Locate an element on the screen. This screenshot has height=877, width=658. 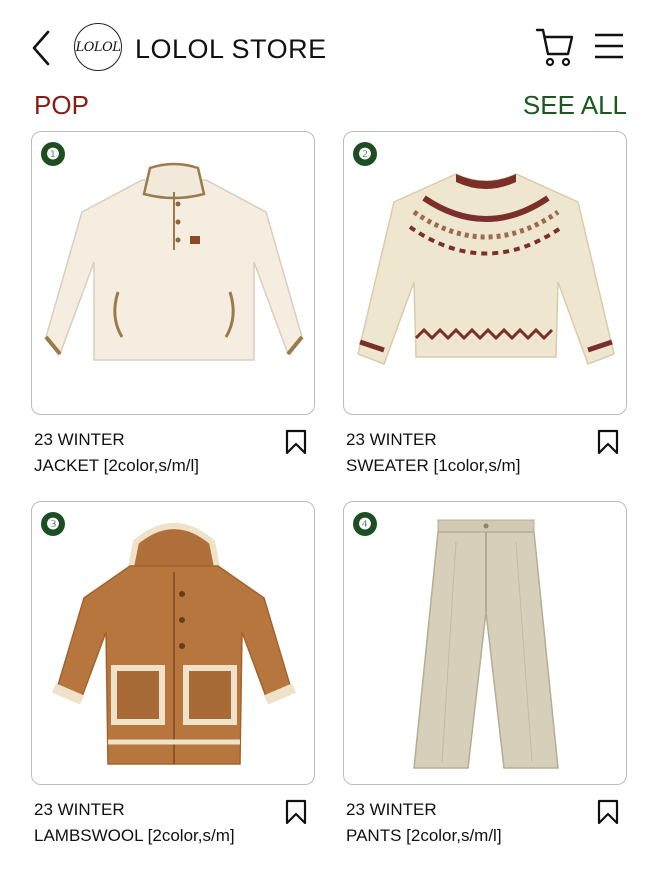
beige-corduroy-pants-image is located at coordinates (486, 644).